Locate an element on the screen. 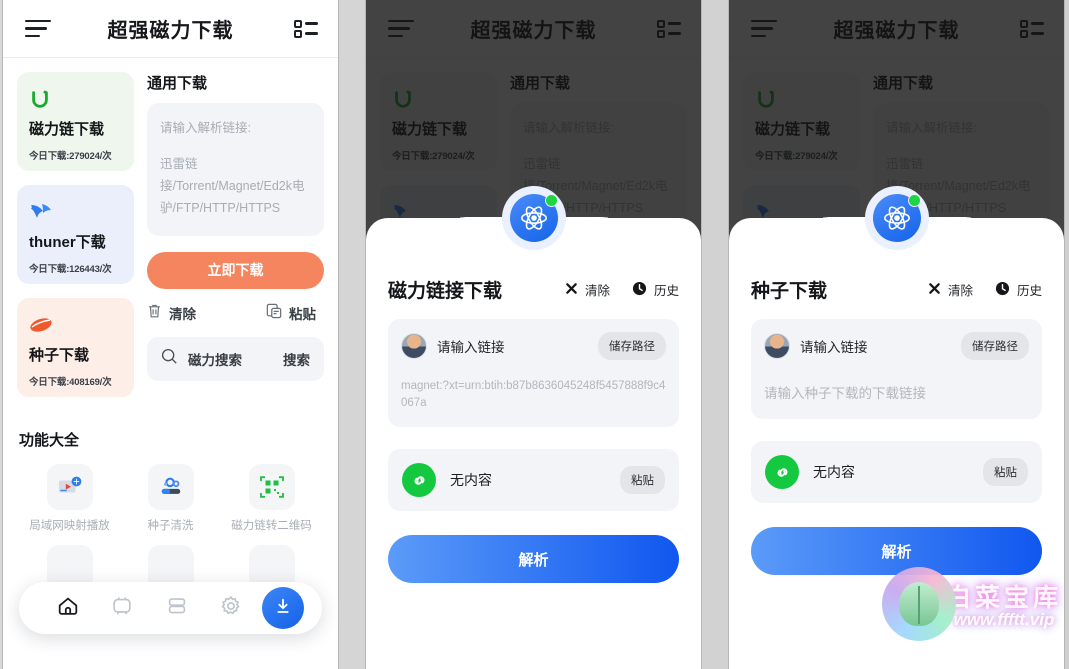 The image size is (1069, 669). sheet-title: 磁力链接下载 is located at coordinates (445, 291).